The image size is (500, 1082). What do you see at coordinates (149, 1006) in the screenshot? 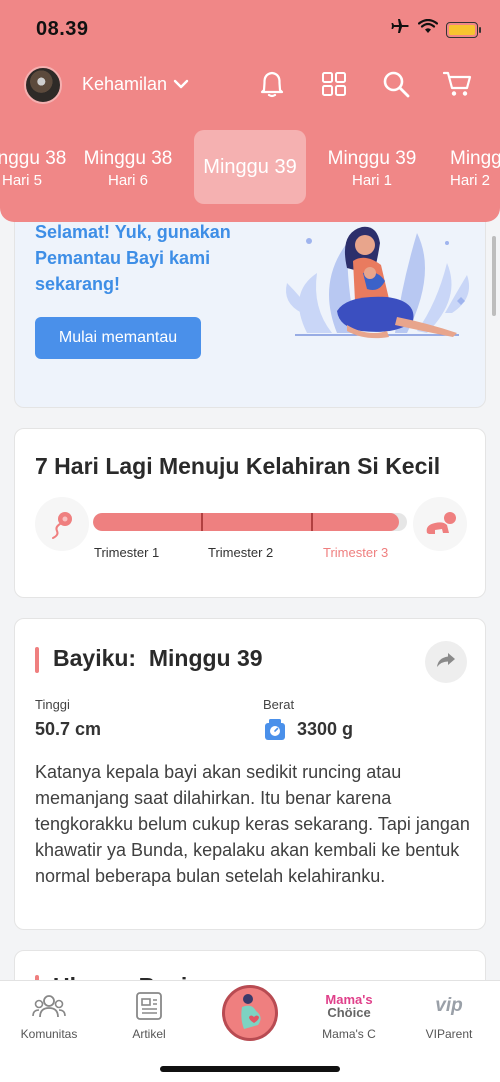
I see `article-icon` at bounding box center [149, 1006].